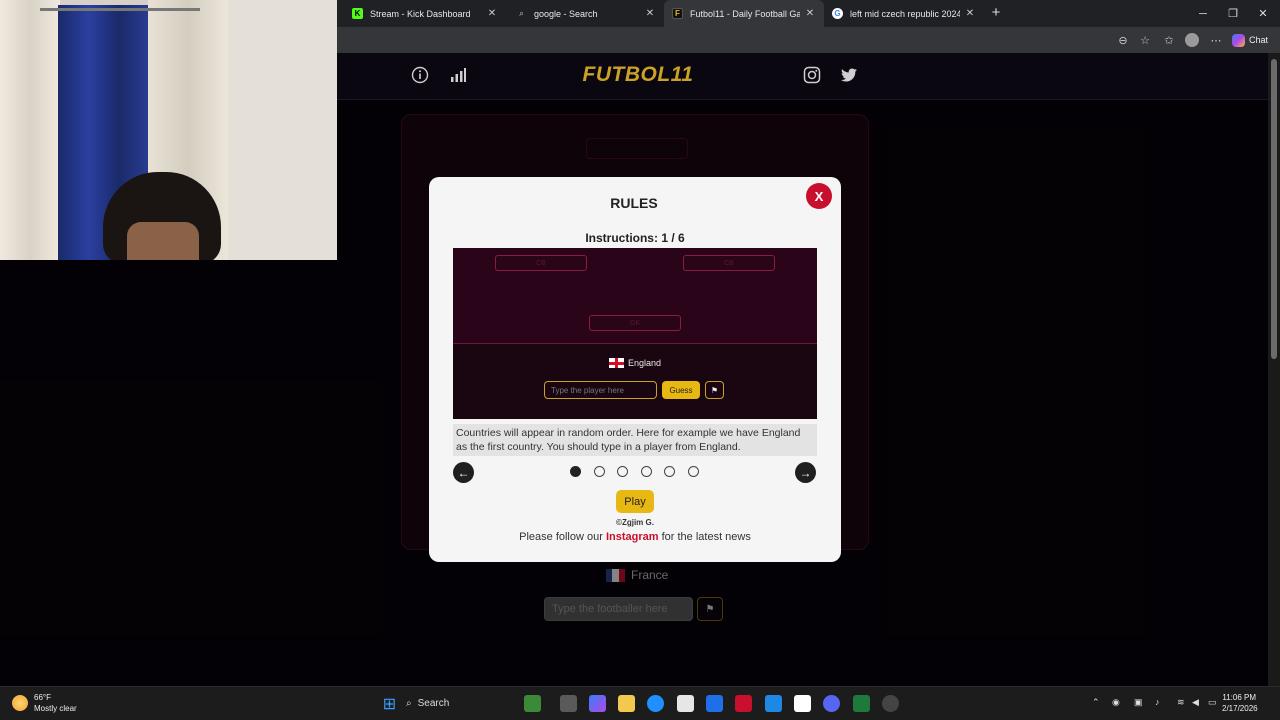 The width and height of the screenshot is (1280, 720). Describe the element at coordinates (1233, 13) in the screenshot. I see `restore-icon: ❐` at that location.